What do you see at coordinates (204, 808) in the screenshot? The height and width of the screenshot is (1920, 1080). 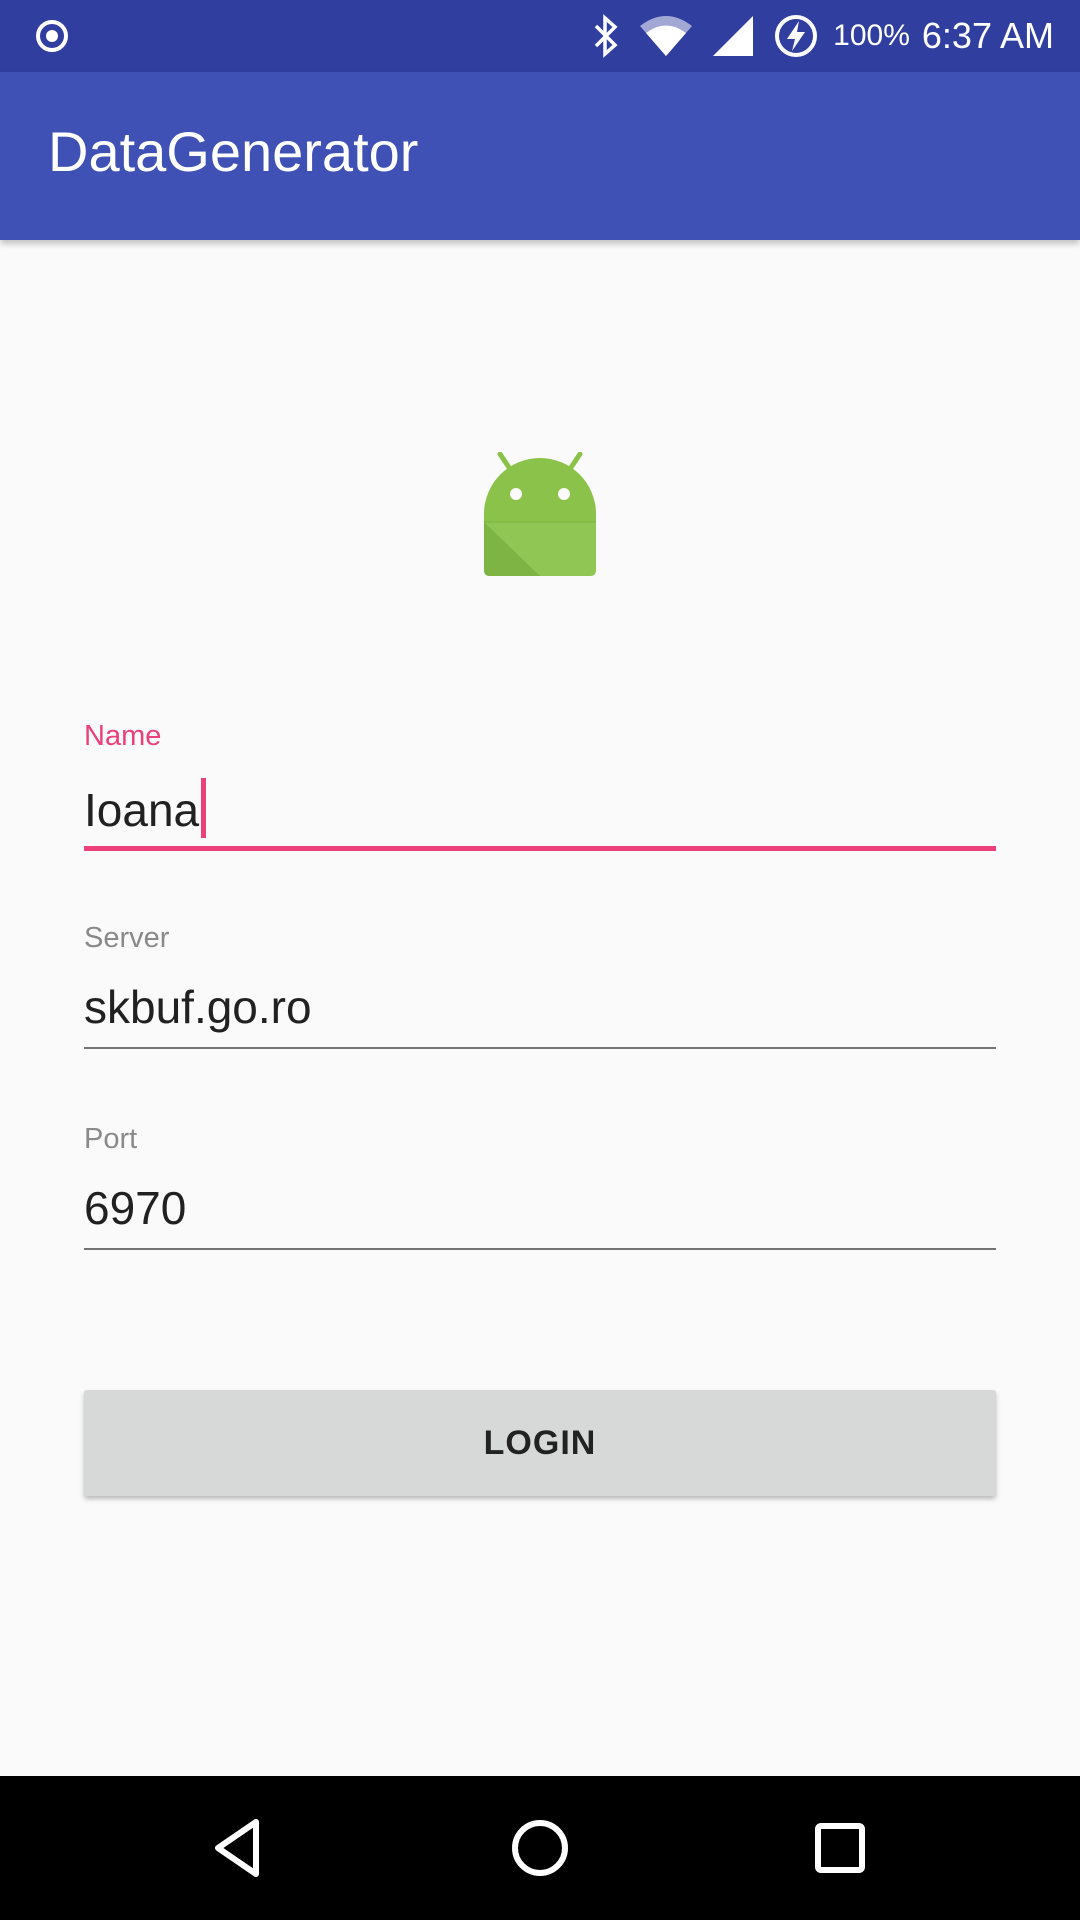 I see `text-cursor` at bounding box center [204, 808].